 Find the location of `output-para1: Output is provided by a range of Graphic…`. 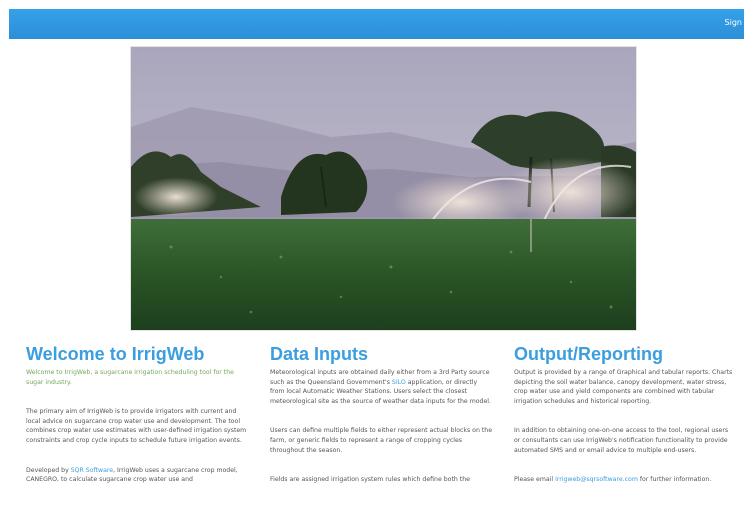

output-para1: Output is provided by a range of Graphic… is located at coordinates (623, 387).